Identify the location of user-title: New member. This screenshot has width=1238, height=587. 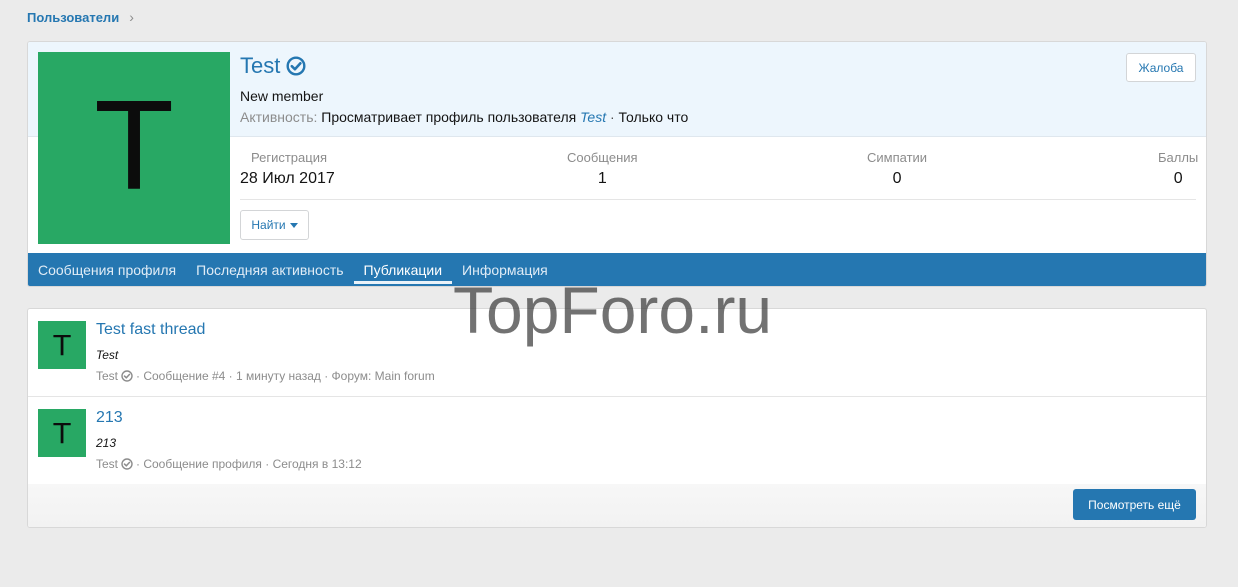
(282, 96).